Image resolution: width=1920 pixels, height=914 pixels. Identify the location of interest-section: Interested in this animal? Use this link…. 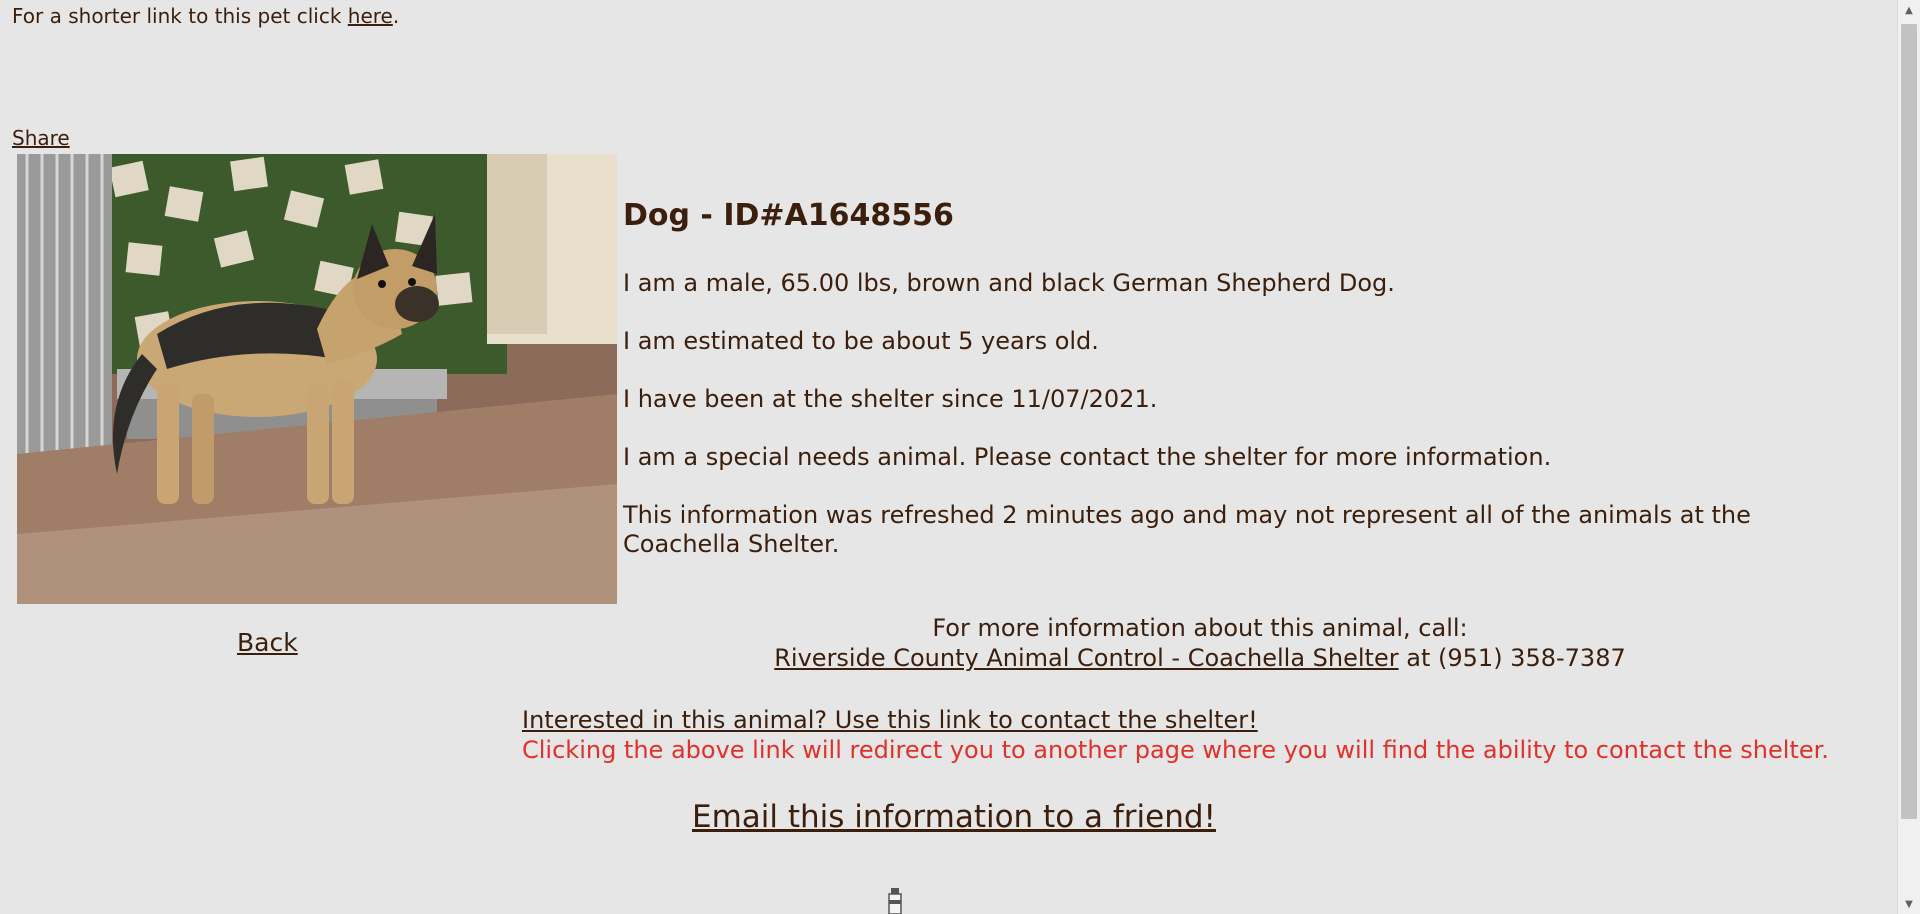
(1175, 735).